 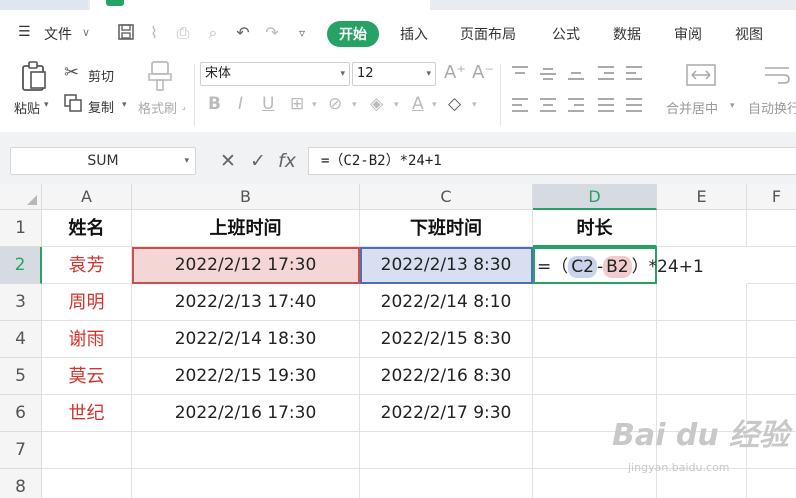 I want to click on cell-b1: 上班时间, so click(x=246, y=228).